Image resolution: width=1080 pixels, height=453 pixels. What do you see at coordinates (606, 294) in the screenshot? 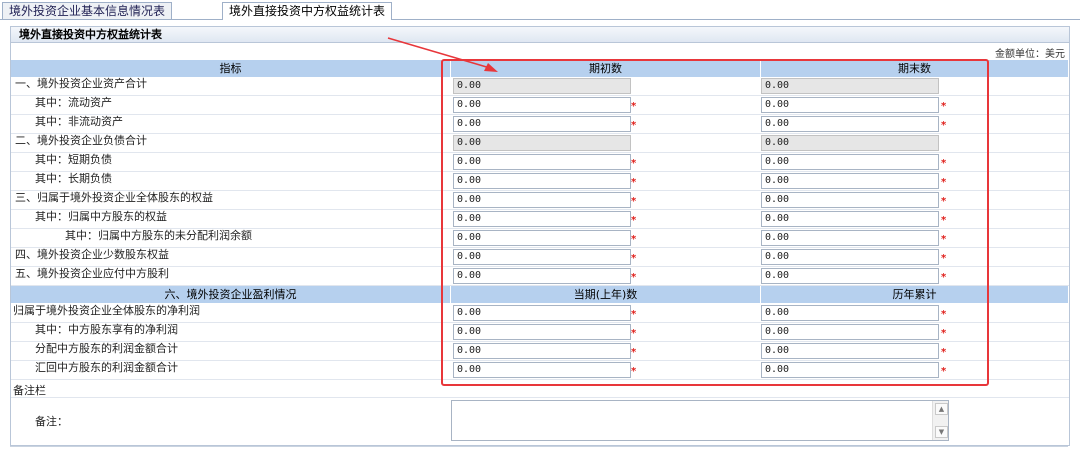
I see `header-current: 当期(上年)数` at bounding box center [606, 294].